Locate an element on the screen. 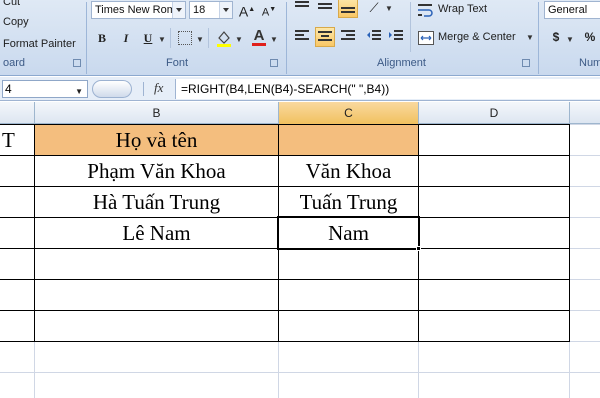 This screenshot has height=398, width=600. name-box: 4 ▼ is located at coordinates (45, 89).